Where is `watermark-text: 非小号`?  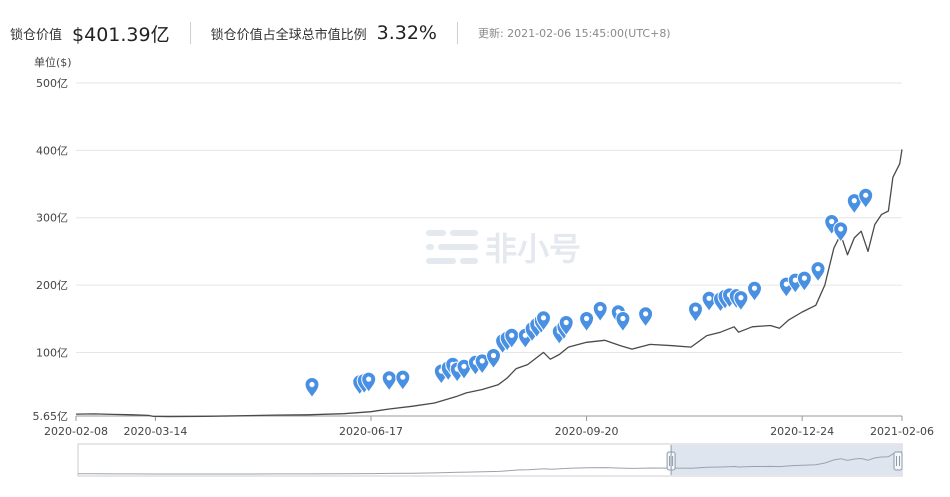 watermark-text: 非小号 is located at coordinates (533, 249).